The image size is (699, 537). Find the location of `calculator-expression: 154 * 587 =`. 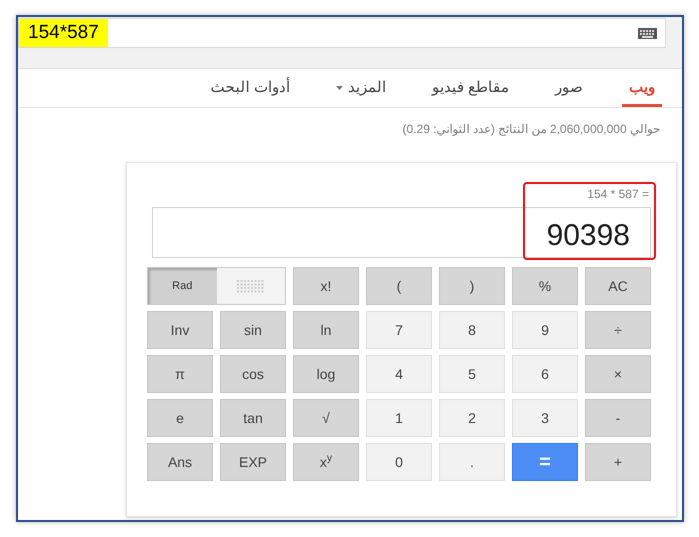

calculator-expression: 154 * 587 = is located at coordinates (618, 194).